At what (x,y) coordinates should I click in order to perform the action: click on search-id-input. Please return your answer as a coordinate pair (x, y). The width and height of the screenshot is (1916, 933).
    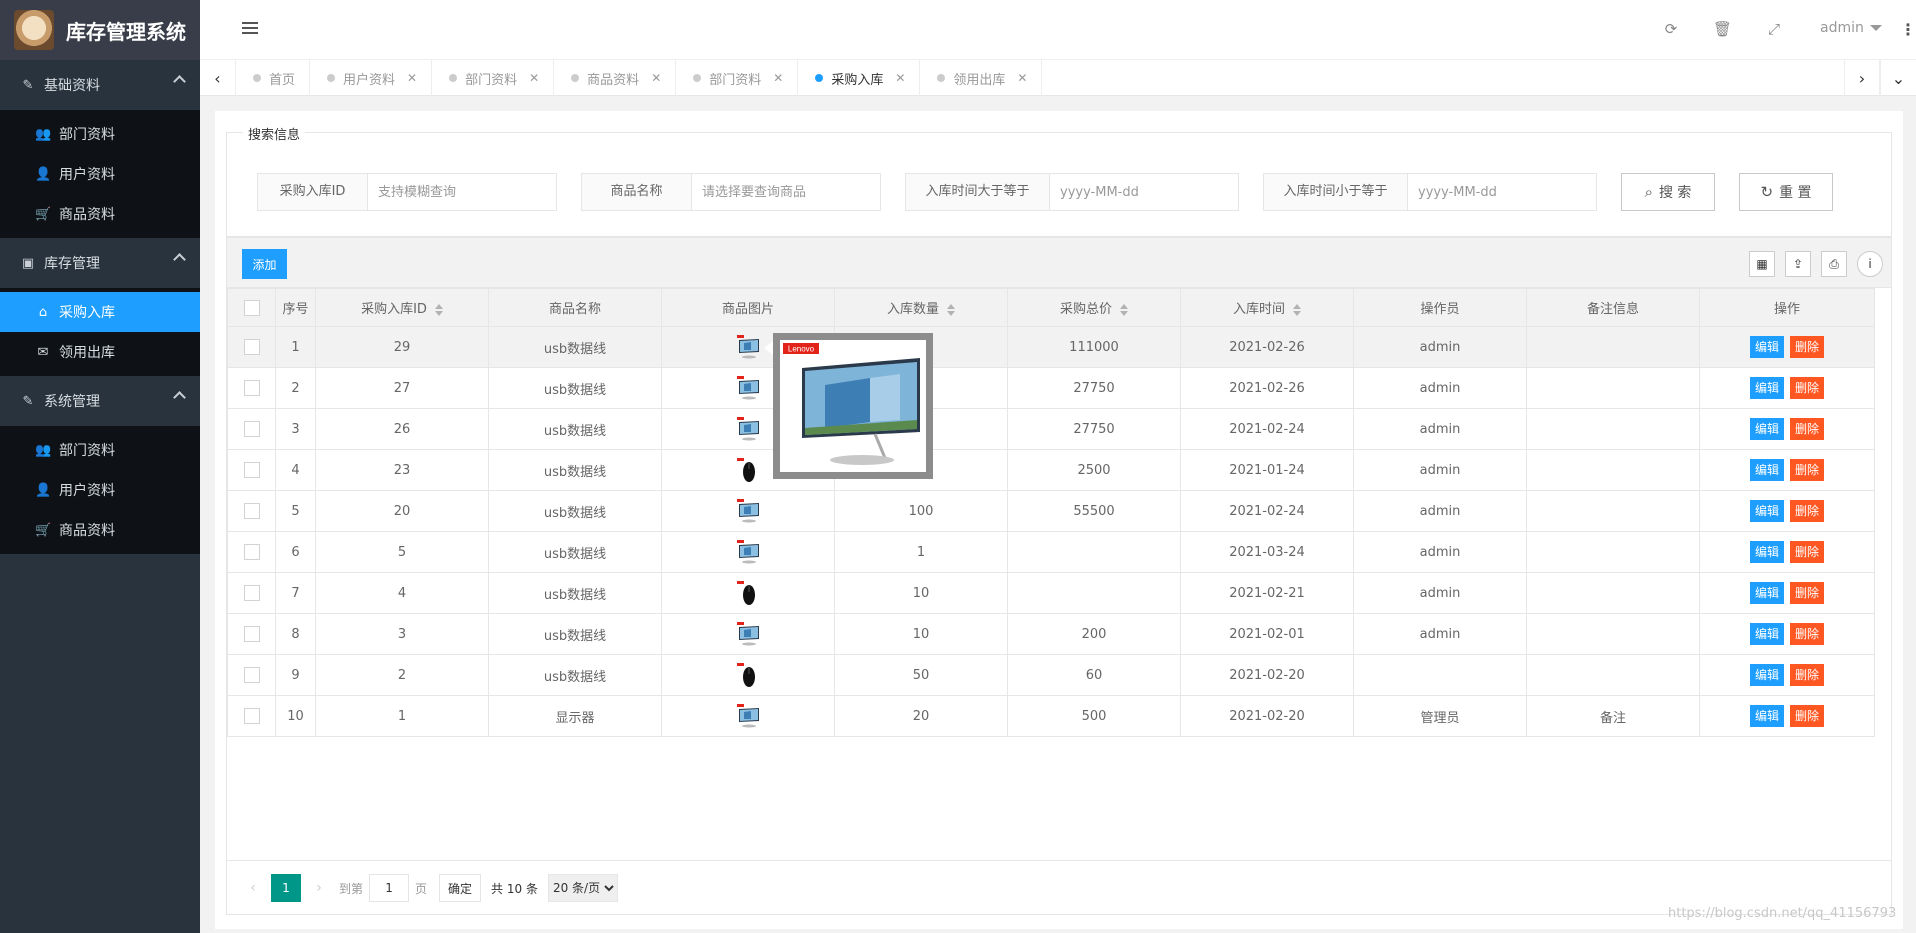
    Looking at the image, I should click on (462, 192).